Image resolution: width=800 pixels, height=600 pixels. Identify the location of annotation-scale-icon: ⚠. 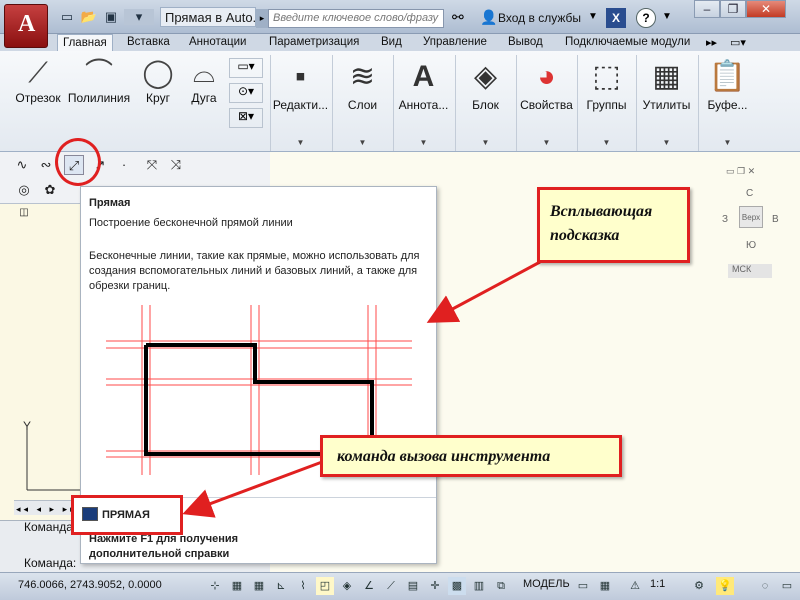
(635, 586).